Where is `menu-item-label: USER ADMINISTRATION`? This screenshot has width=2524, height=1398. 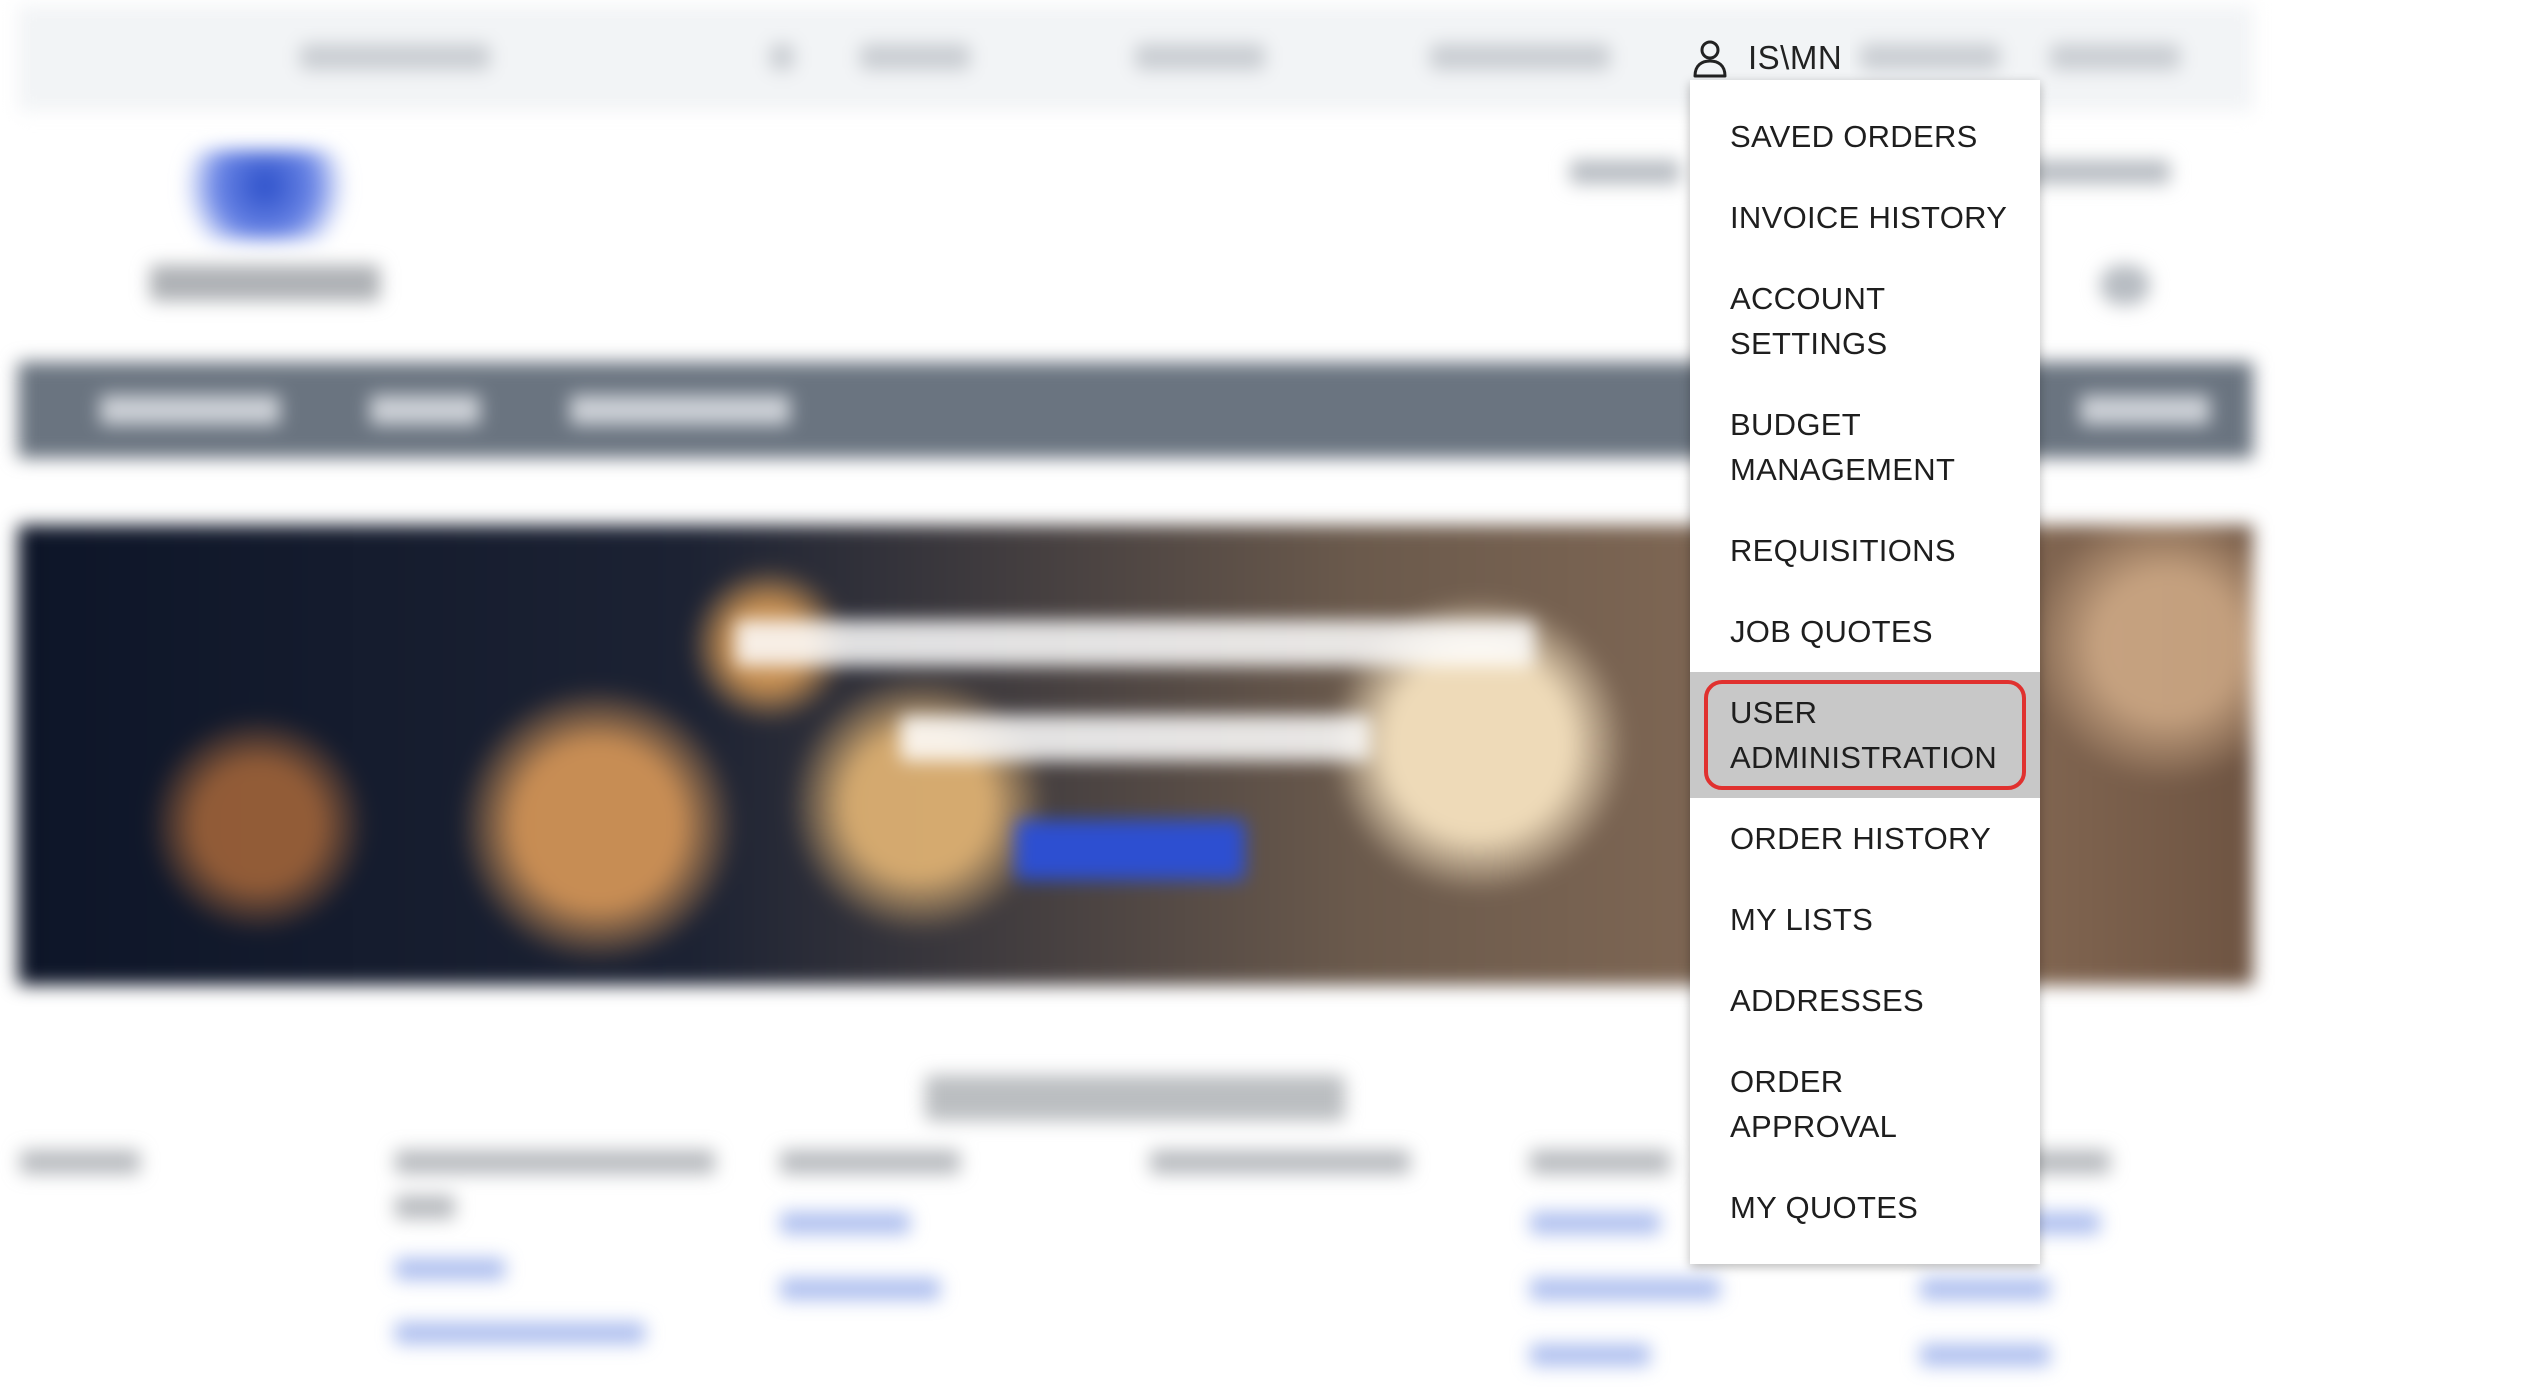
menu-item-label: USER ADMINISTRATION is located at coordinates (1864, 735).